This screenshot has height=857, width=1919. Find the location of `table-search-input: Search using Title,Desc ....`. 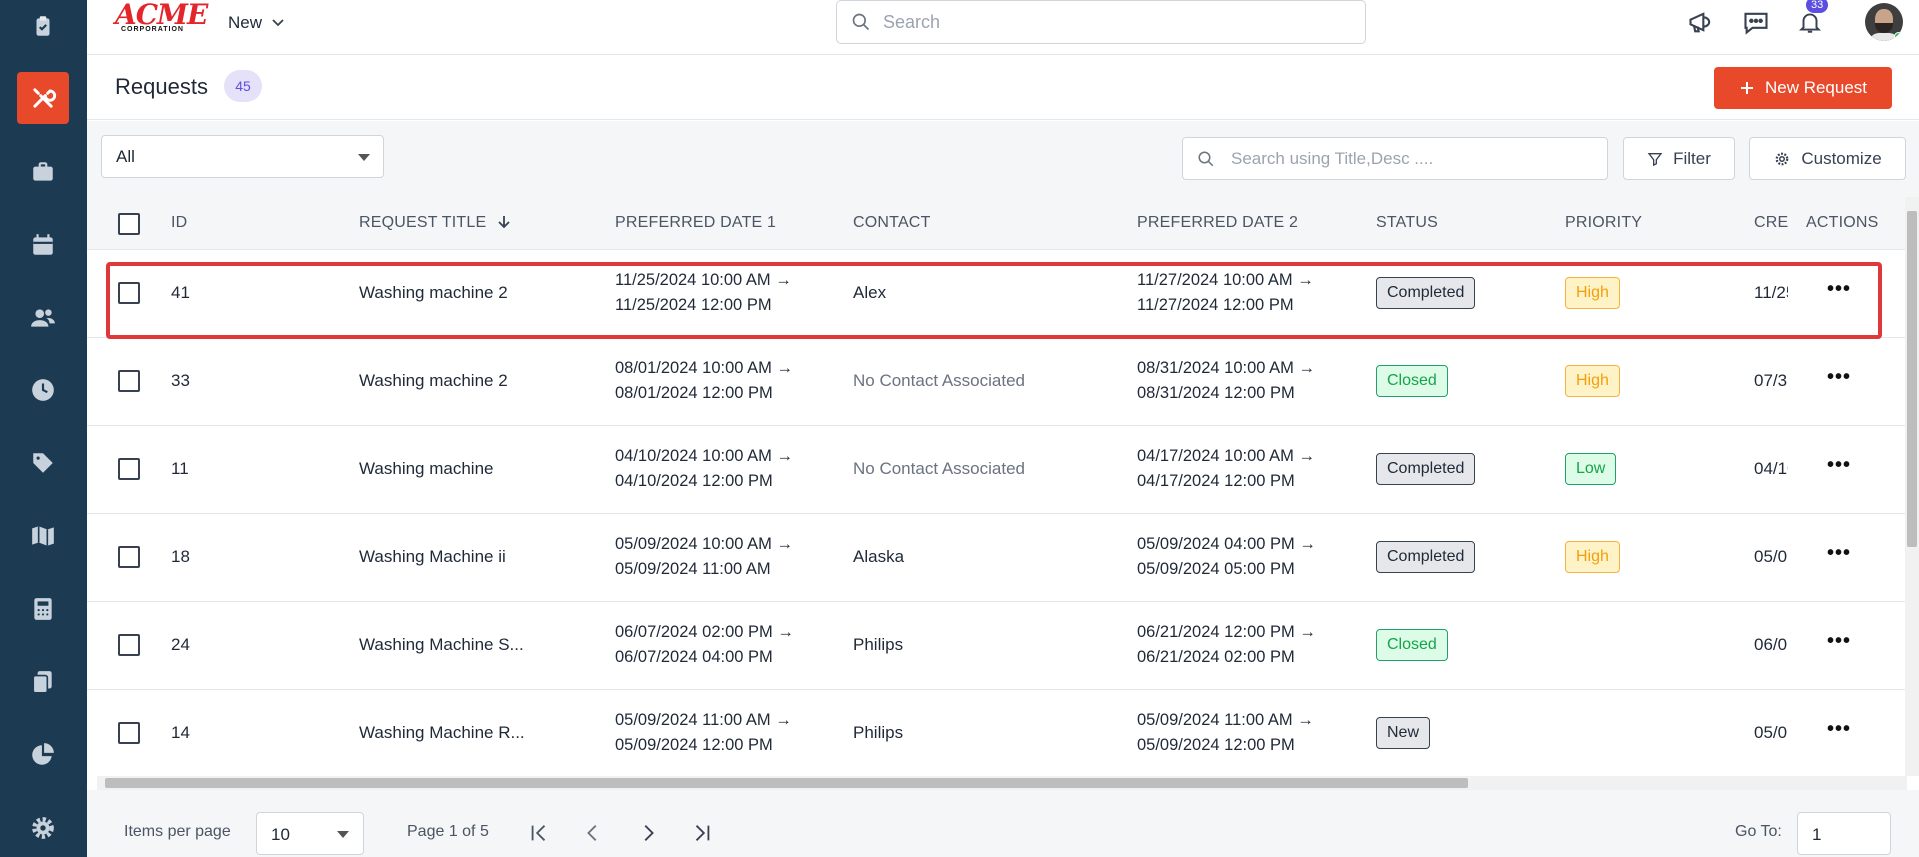

table-search-input: Search using Title,Desc .... is located at coordinates (1395, 158).